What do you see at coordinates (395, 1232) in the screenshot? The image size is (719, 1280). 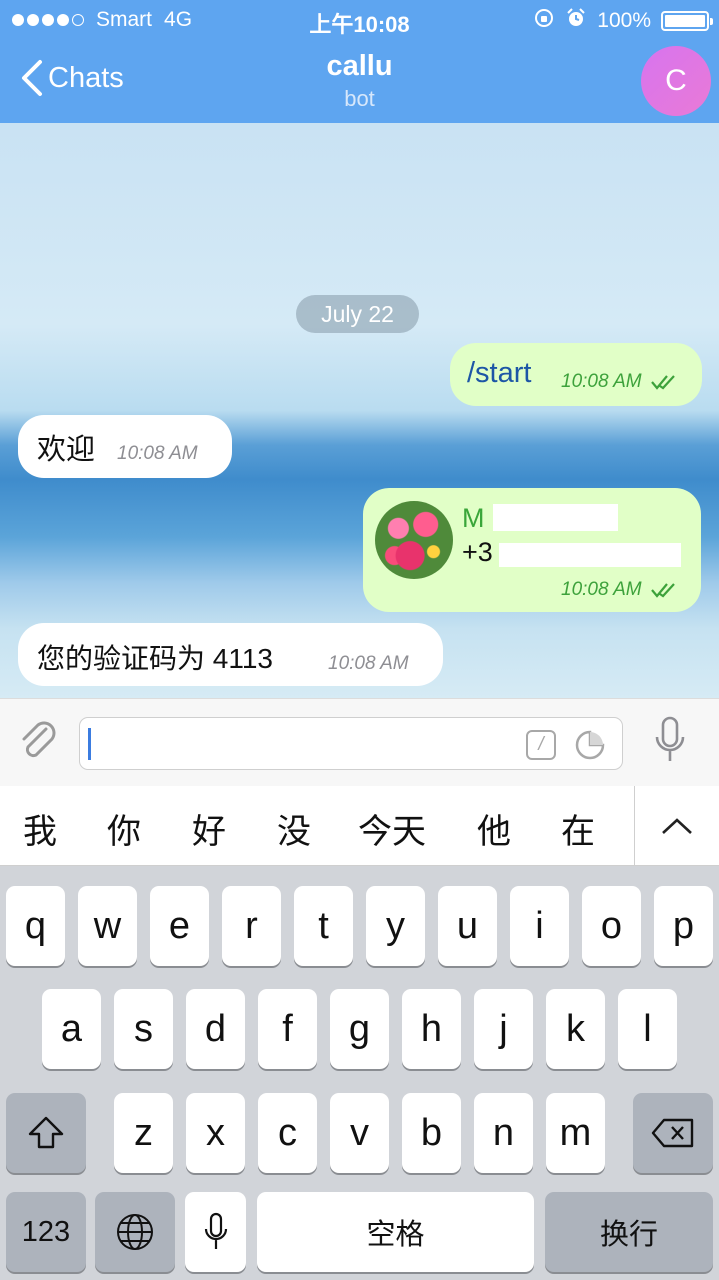 I see `space-key: 空格` at bounding box center [395, 1232].